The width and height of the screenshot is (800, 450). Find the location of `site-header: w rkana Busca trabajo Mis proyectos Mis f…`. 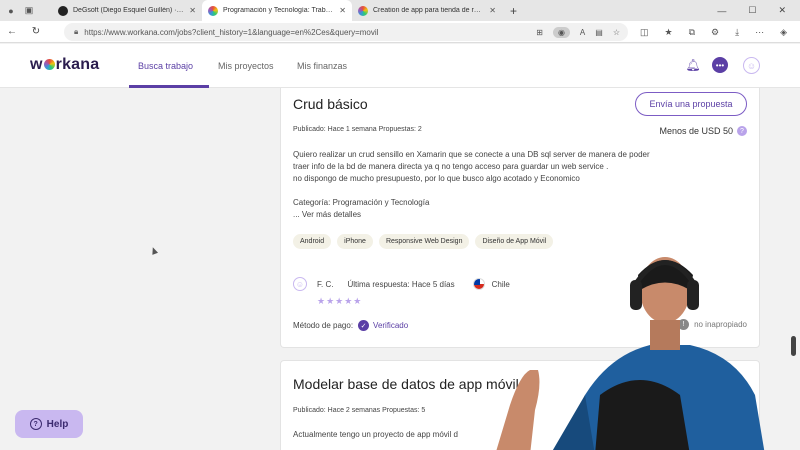

site-header: w rkana Busca trabajo Mis proyectos Mis f… is located at coordinates (400, 66).